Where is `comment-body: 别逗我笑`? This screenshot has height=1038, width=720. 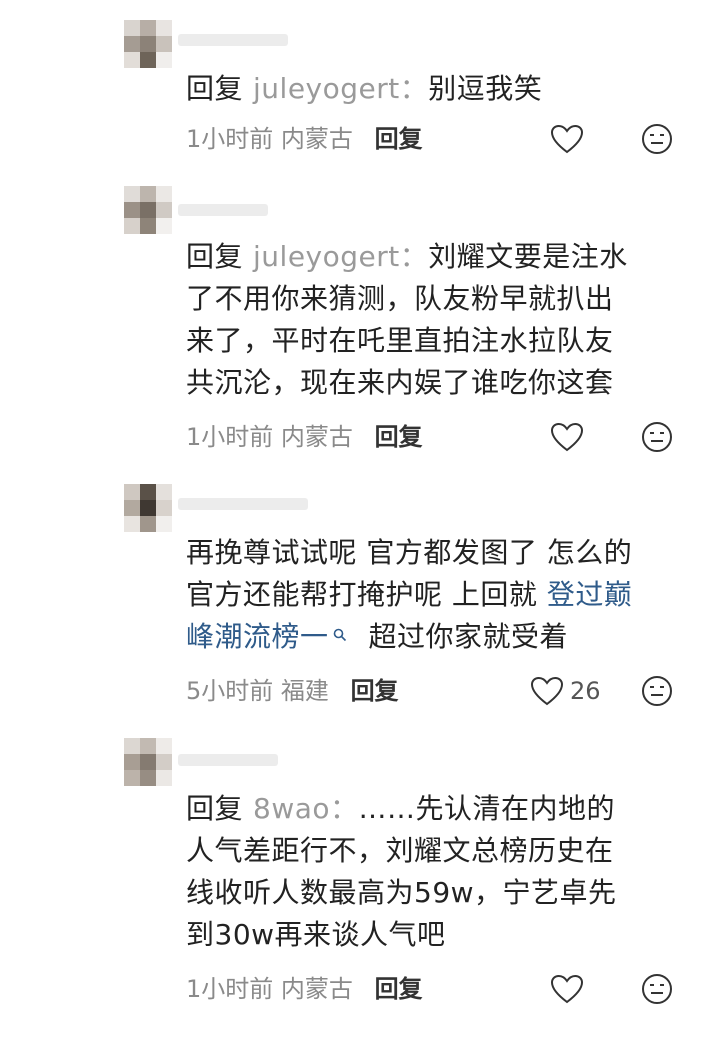 comment-body: 别逗我笑 is located at coordinates (485, 88).